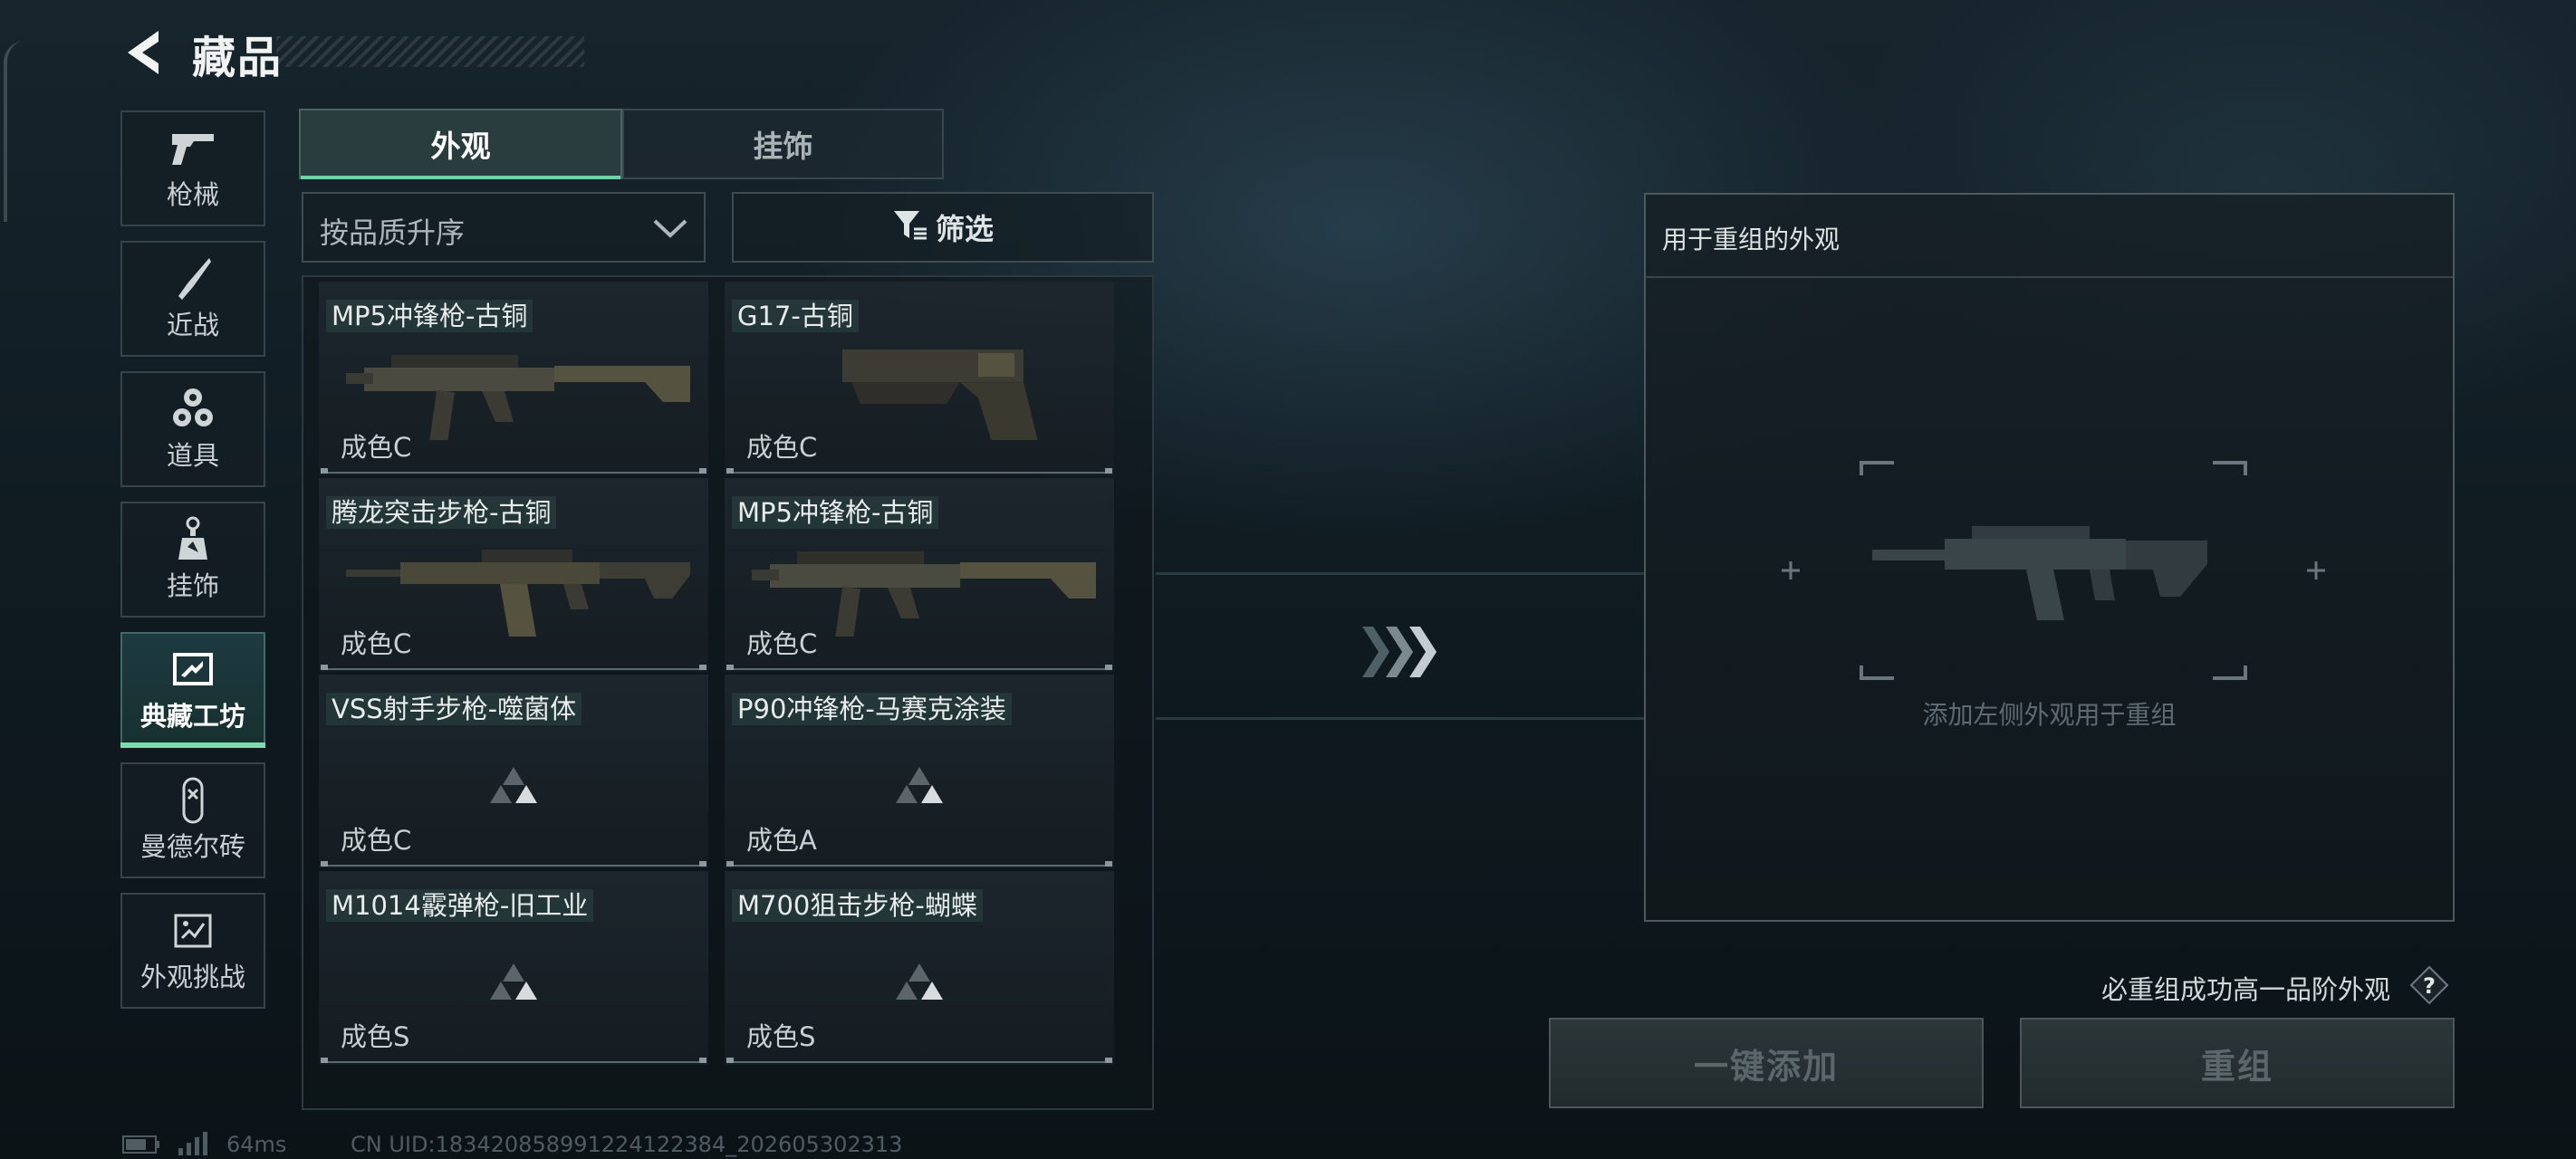  Describe the element at coordinates (192, 846) in the screenshot. I see `sidebar-item-label: 曼德尔砖` at that location.